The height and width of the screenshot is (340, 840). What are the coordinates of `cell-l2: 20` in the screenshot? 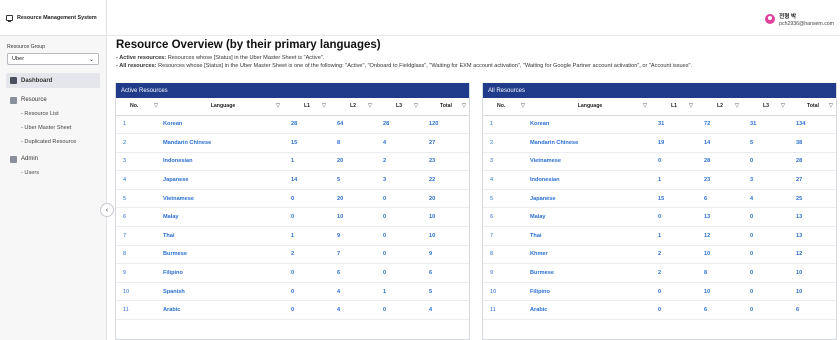 It's located at (353, 199).